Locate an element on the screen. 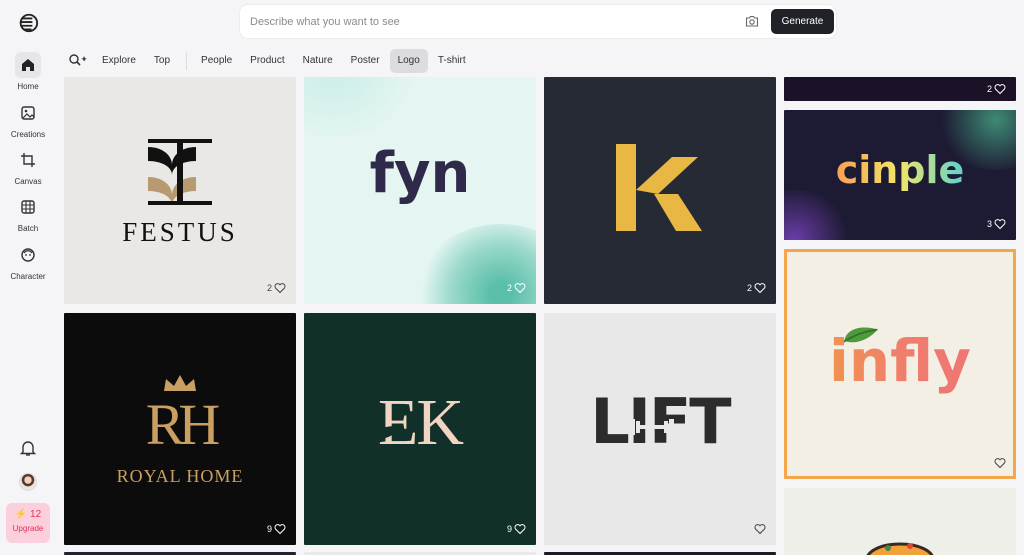  tab-tshirt: T-shirt is located at coordinates (452, 61).